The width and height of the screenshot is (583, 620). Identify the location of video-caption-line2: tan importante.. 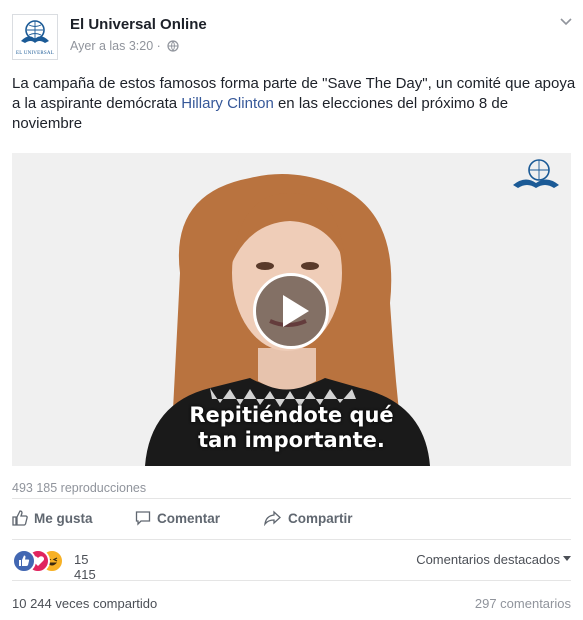
(291, 440).